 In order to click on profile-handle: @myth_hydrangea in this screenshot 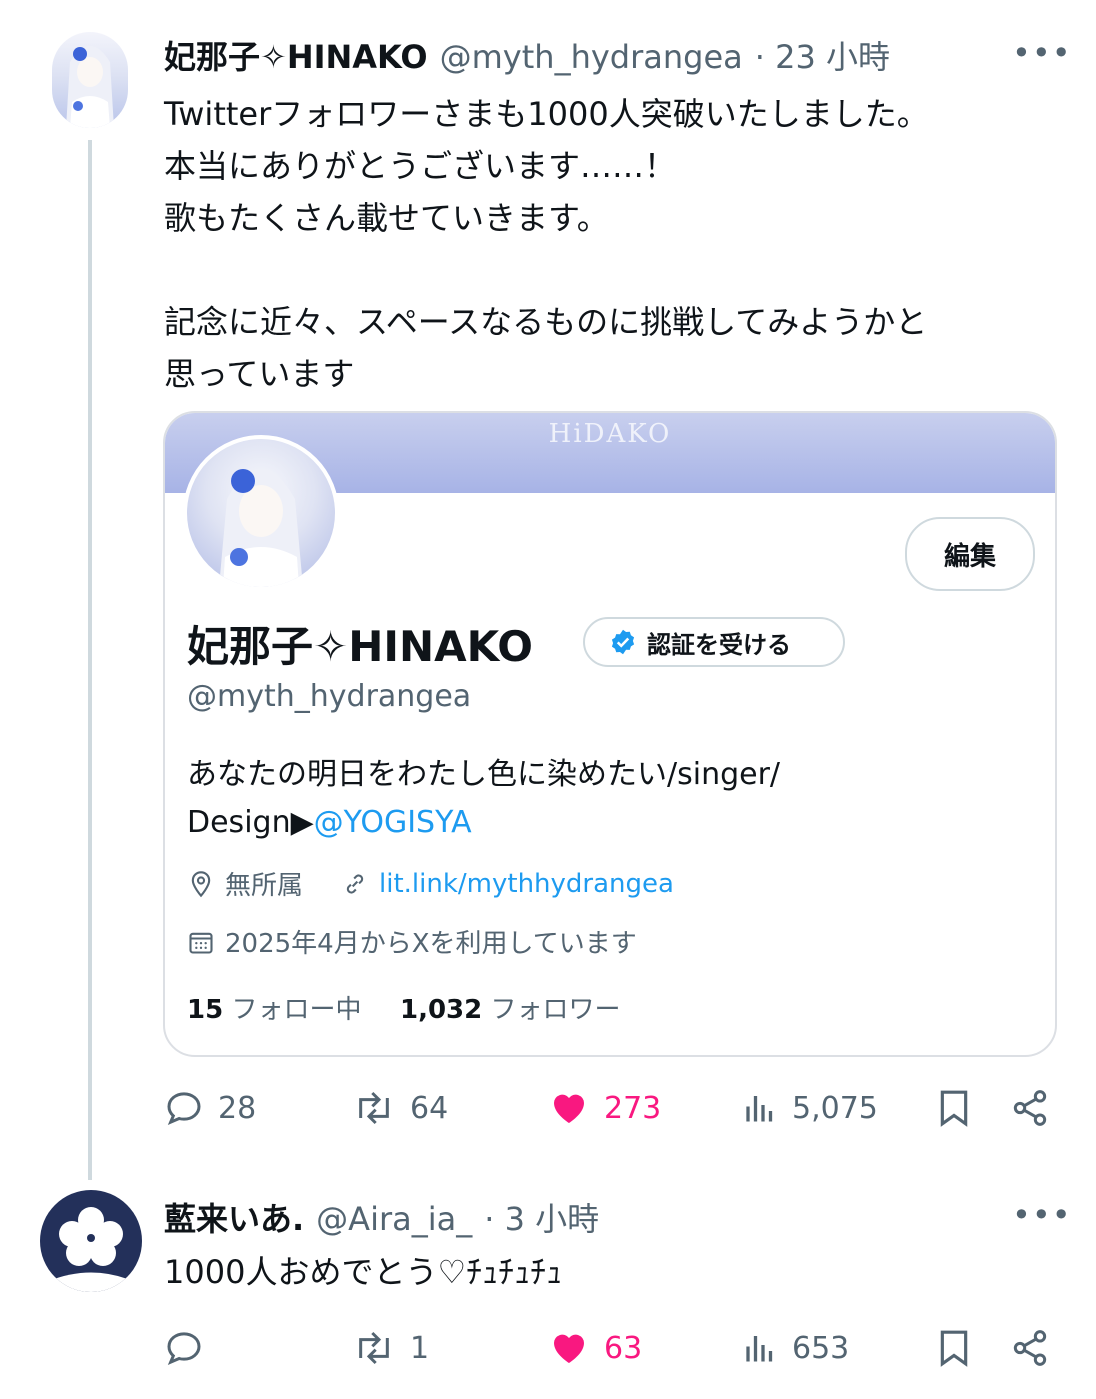, I will do `click(329, 696)`.